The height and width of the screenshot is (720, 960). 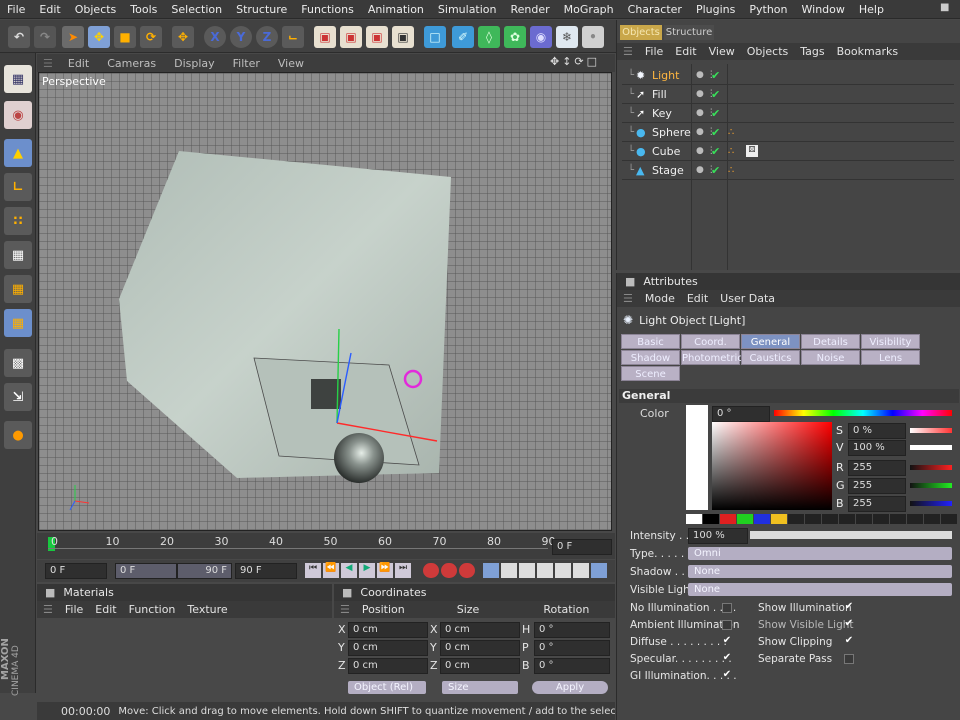 What do you see at coordinates (659, 94) in the screenshot?
I see `object-name: Fill` at bounding box center [659, 94].